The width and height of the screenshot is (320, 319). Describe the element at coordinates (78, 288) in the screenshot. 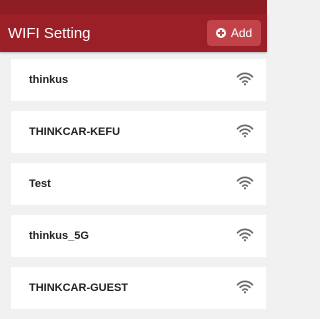

I see `wifi-network-name: THINKCAR-GUEST` at that location.